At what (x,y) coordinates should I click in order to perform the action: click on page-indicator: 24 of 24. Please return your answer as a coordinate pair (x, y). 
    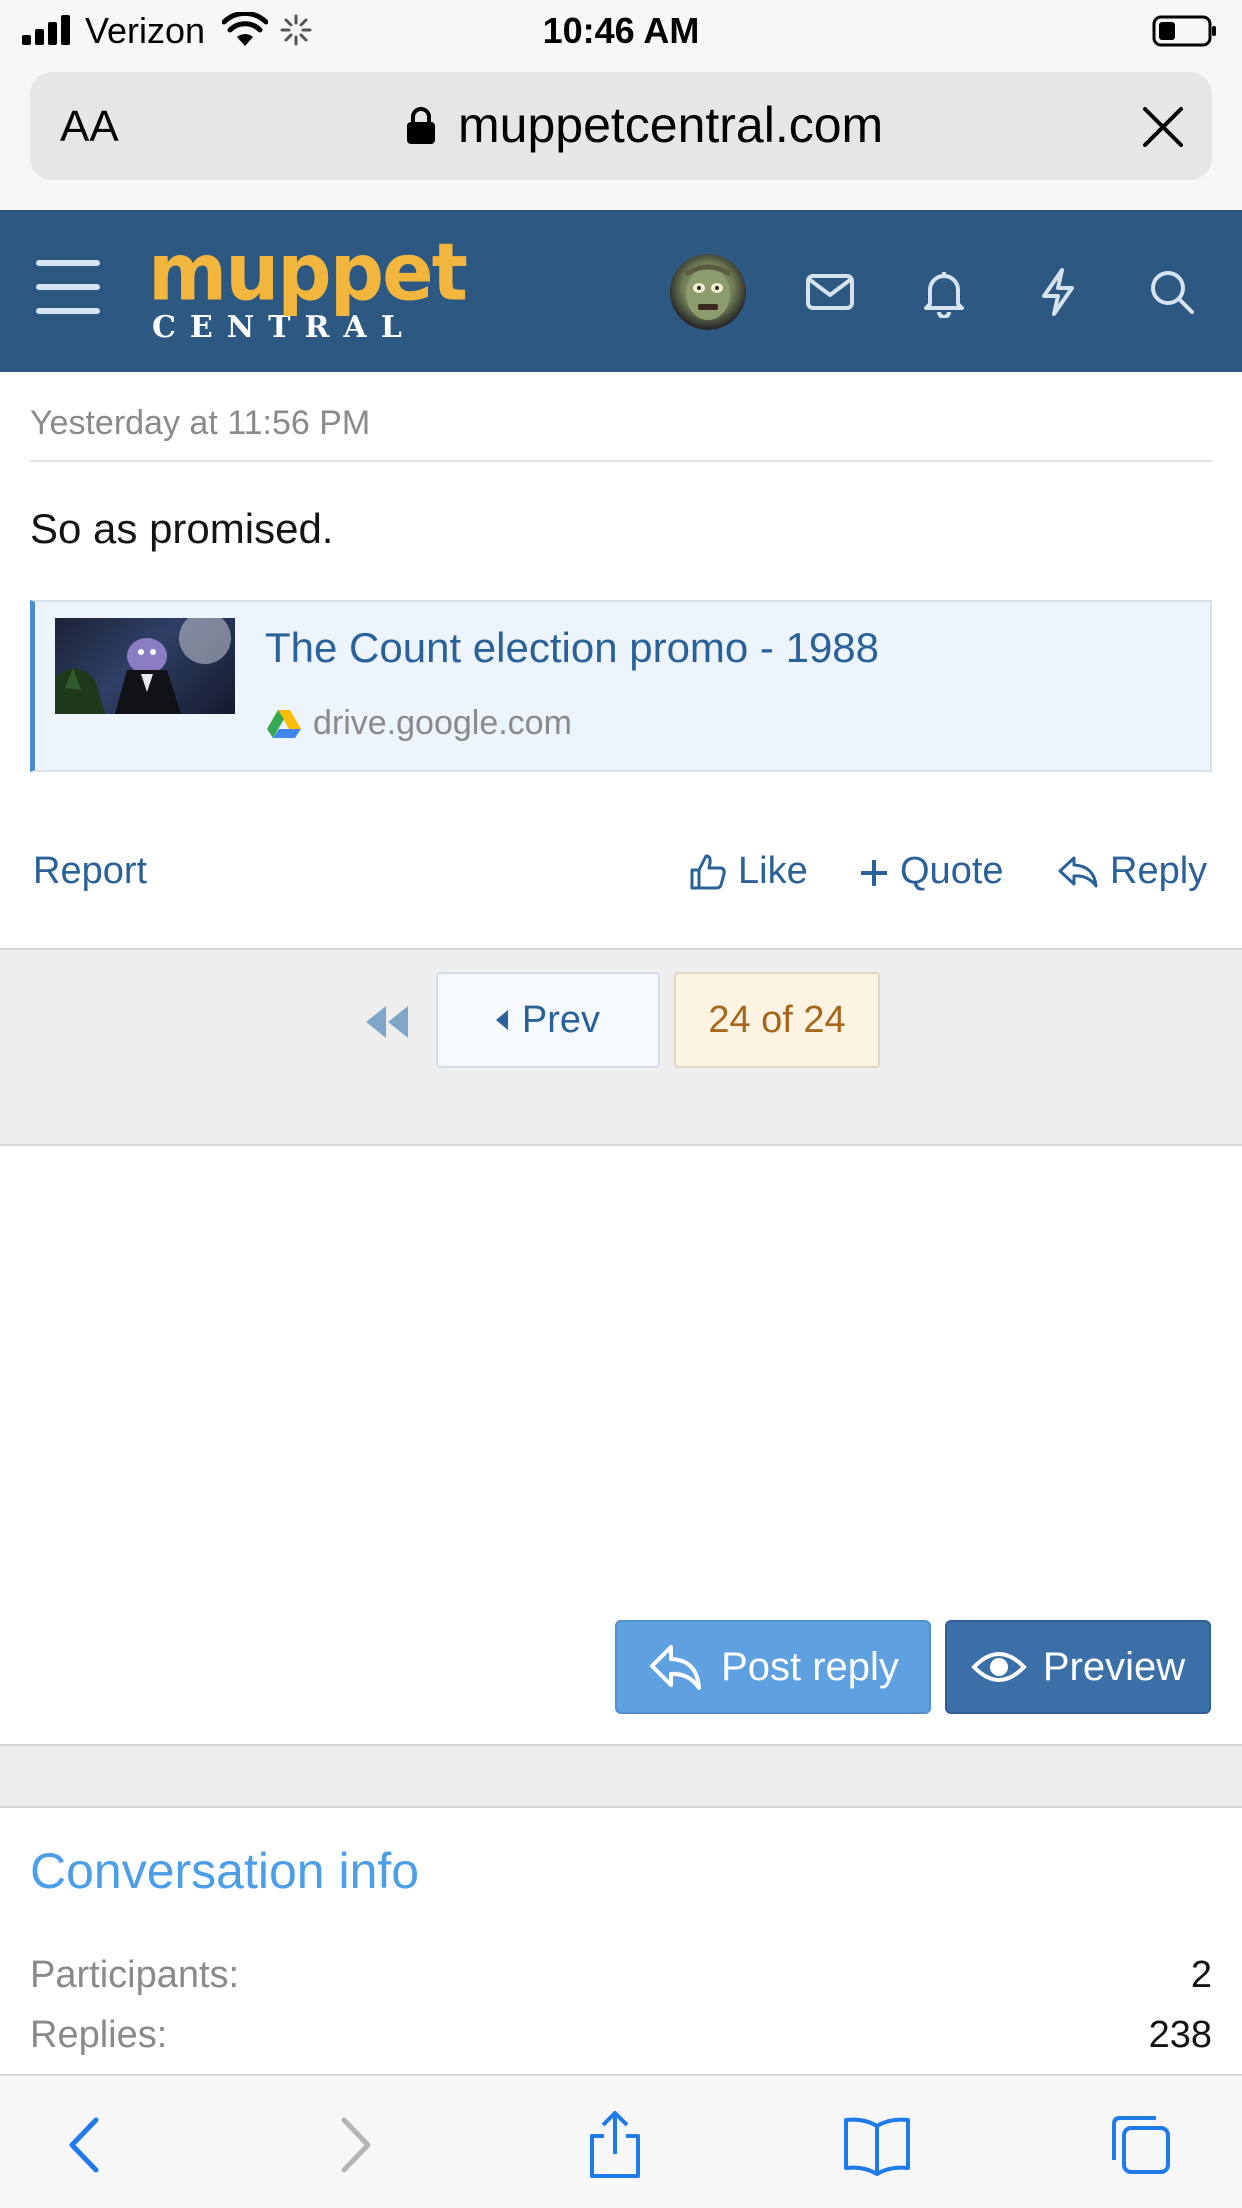
    Looking at the image, I should click on (777, 1020).